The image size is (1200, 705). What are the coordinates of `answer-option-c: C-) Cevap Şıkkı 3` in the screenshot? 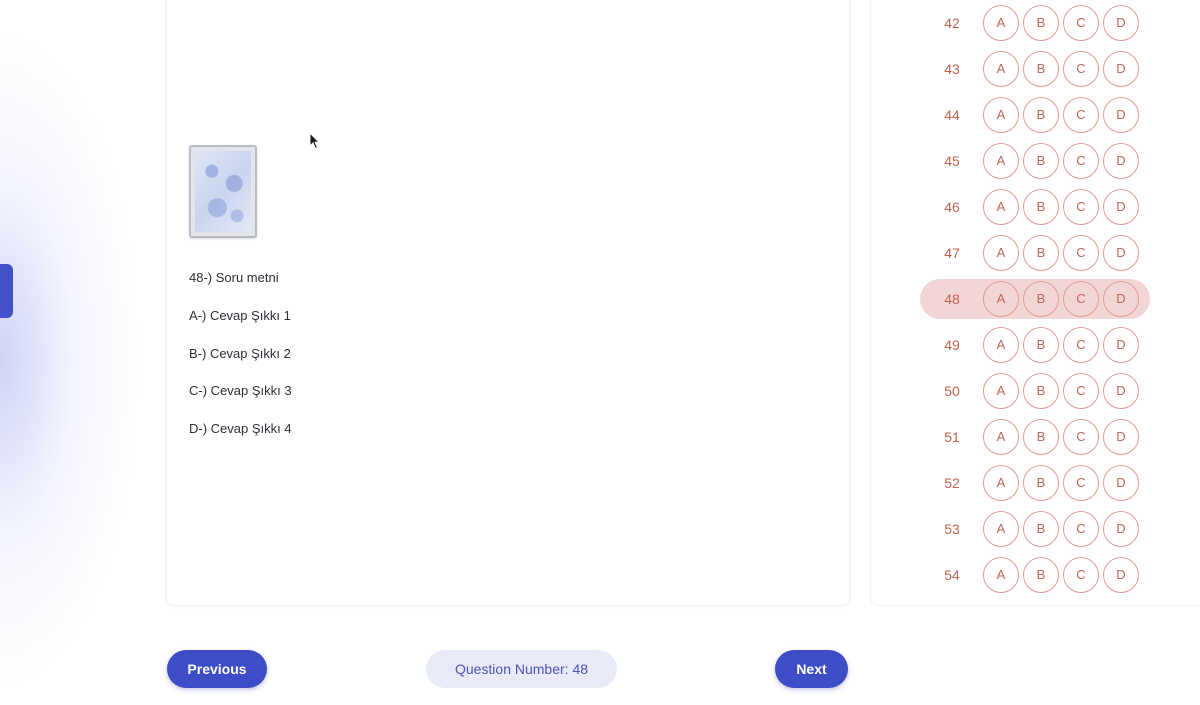 It's located at (240, 390).